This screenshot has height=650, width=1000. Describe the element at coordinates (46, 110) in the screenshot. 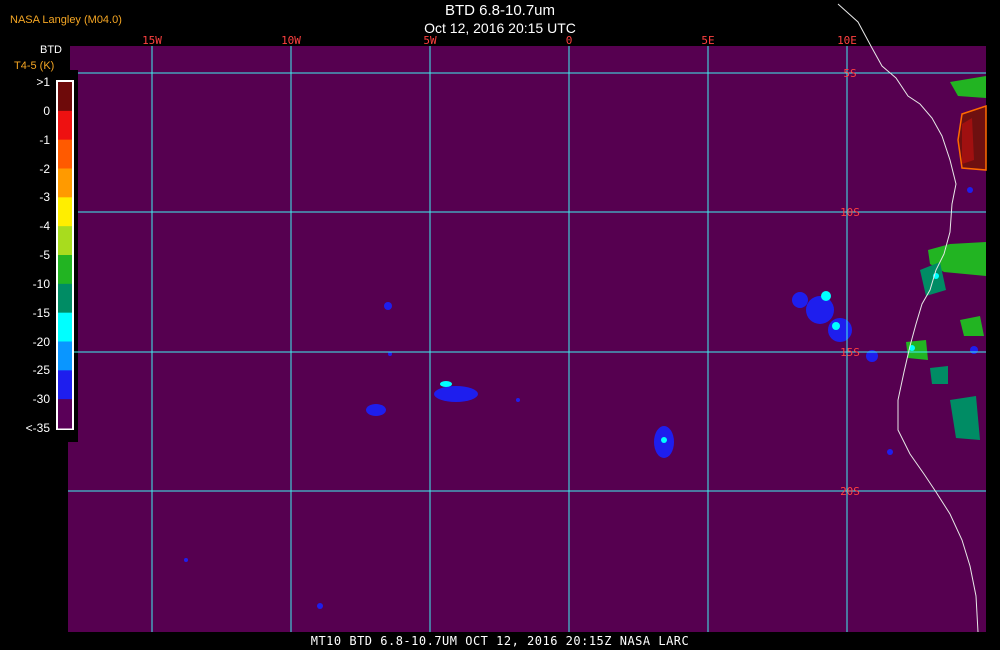

I see `colorbar-label: 0` at that location.